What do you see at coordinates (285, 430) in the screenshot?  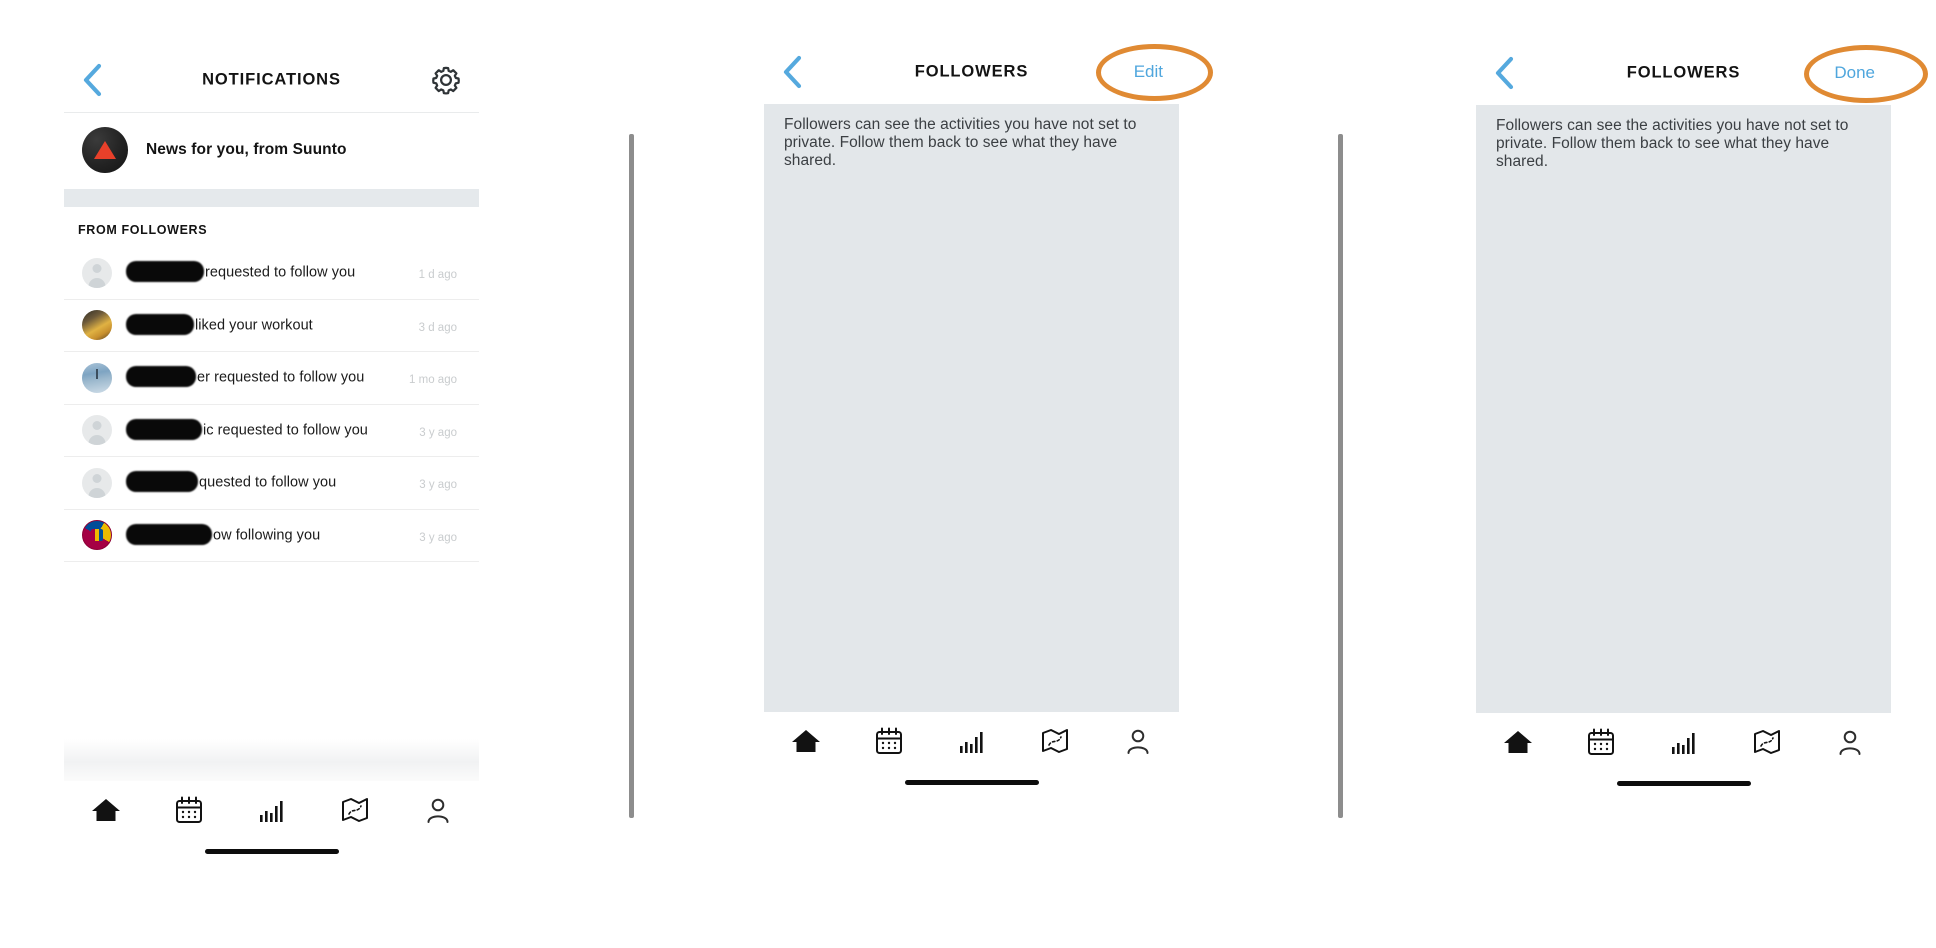 I see `list-item-label: ic requested to follow you` at bounding box center [285, 430].